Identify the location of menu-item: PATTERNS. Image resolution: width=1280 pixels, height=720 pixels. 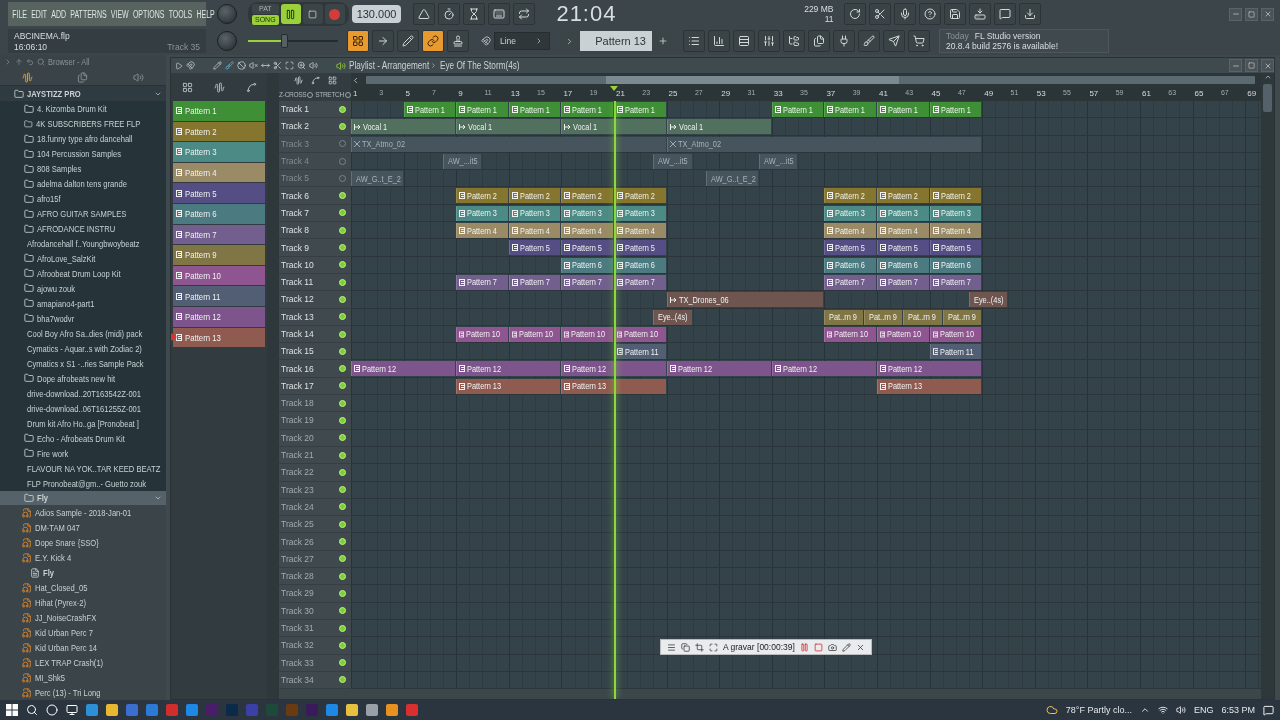
(88, 14).